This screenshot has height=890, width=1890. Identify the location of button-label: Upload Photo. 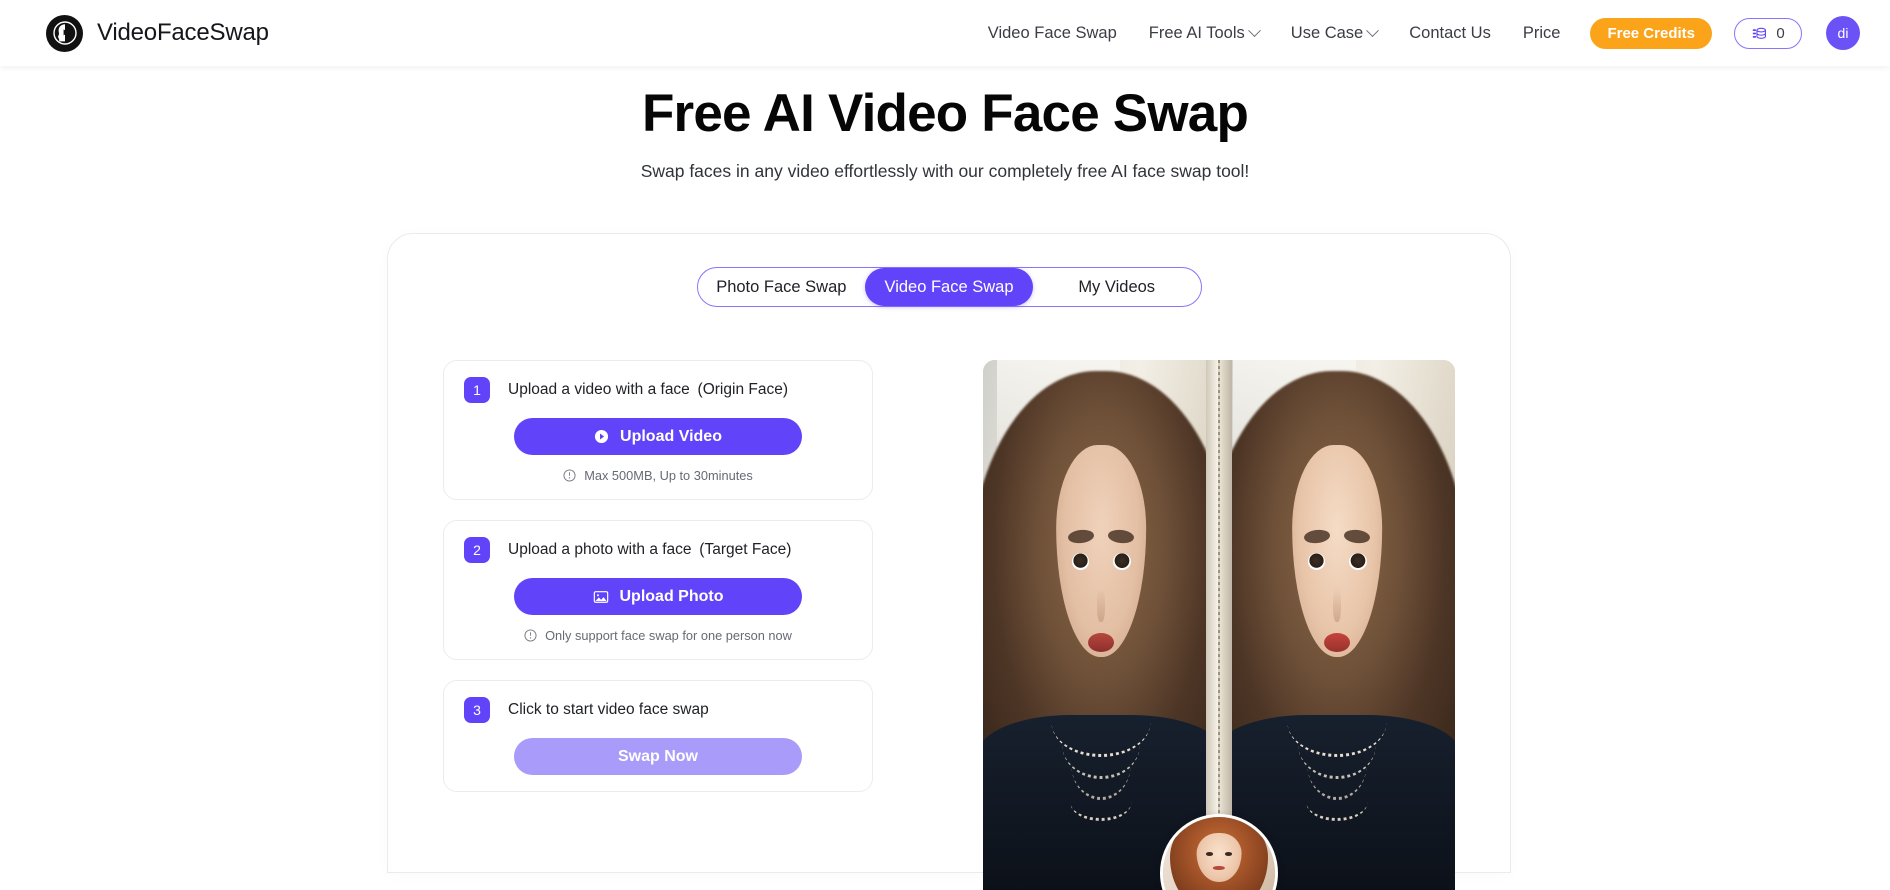
(671, 596).